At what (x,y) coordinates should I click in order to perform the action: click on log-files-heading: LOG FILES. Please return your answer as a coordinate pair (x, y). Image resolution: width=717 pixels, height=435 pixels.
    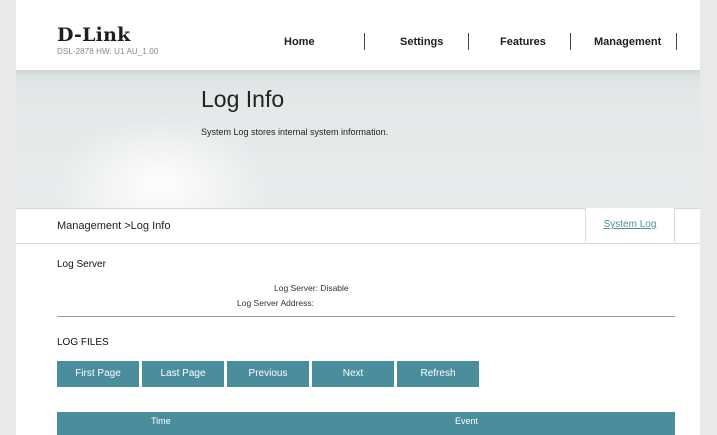
    Looking at the image, I should click on (83, 342).